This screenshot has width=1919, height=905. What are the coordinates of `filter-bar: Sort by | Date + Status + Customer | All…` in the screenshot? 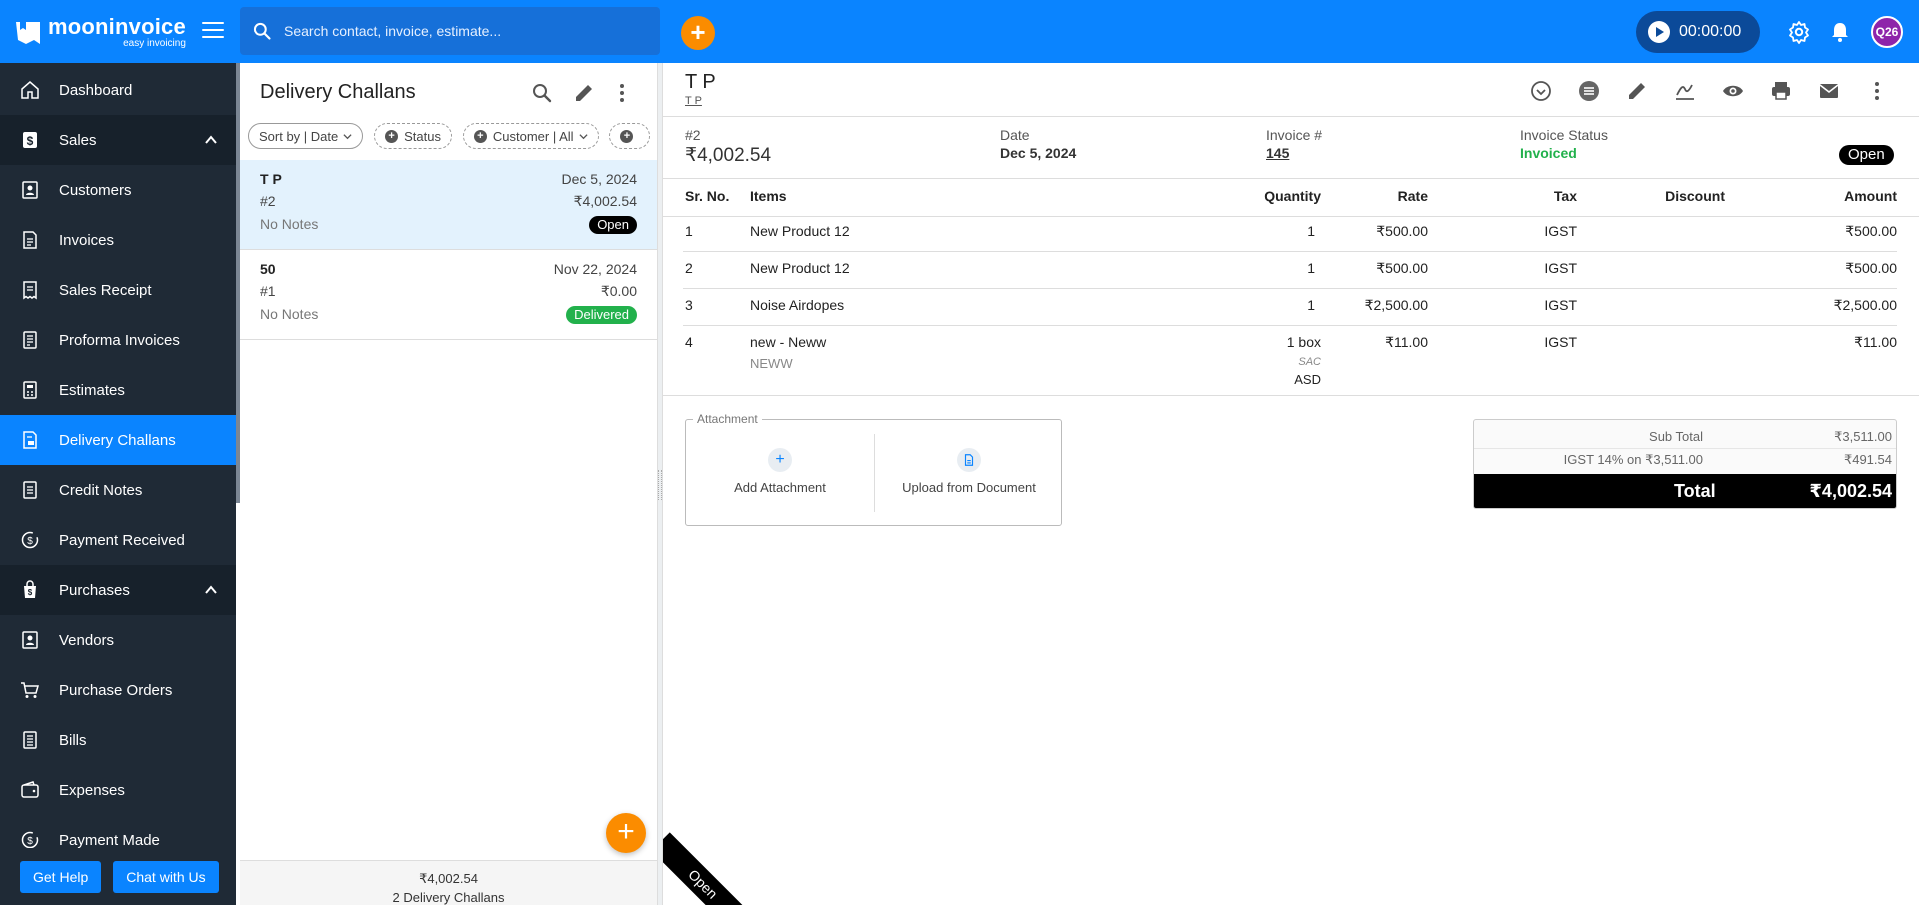 It's located at (450, 139).